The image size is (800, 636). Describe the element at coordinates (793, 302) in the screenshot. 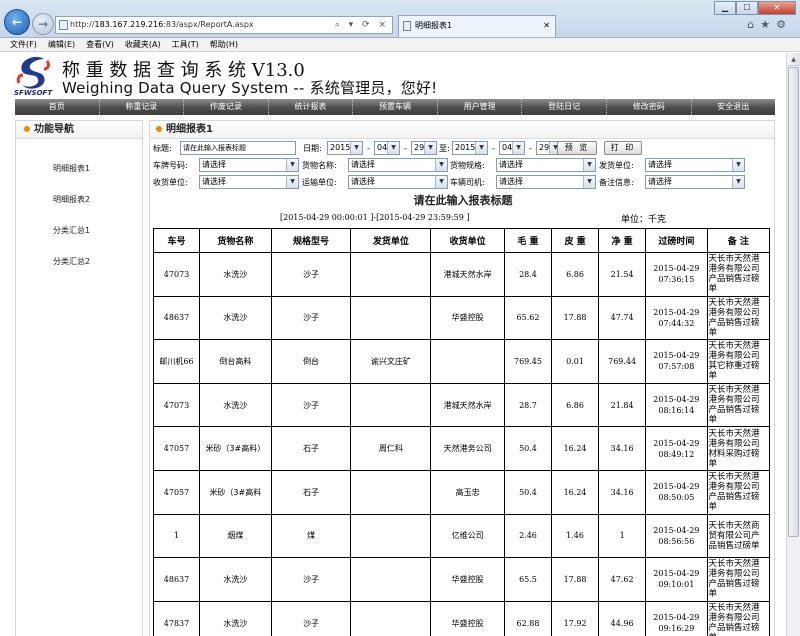

I see `scroll-thumb` at that location.